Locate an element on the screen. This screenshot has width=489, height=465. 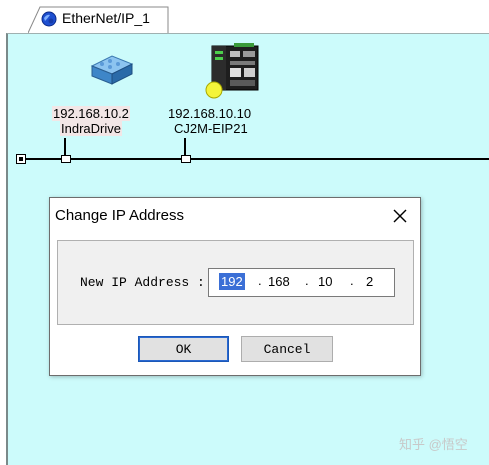
plc-device-icon is located at coordinates (232, 71).